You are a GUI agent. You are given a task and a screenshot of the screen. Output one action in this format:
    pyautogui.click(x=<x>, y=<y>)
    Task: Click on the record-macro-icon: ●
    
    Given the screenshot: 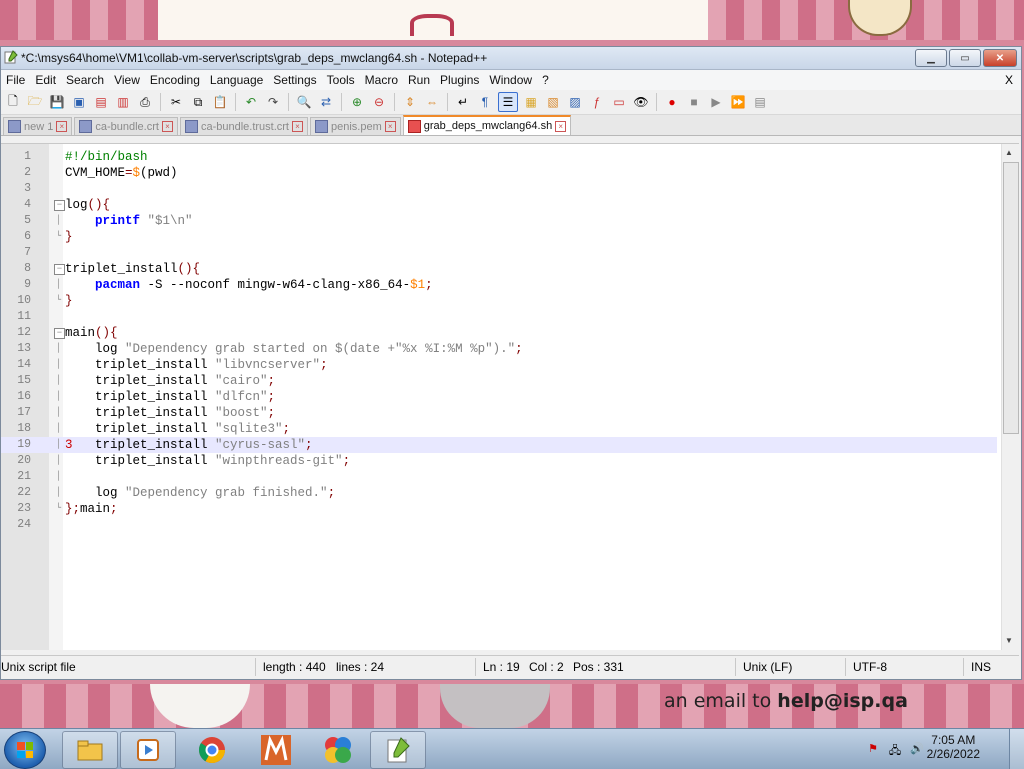 What is the action you would take?
    pyautogui.click(x=672, y=102)
    